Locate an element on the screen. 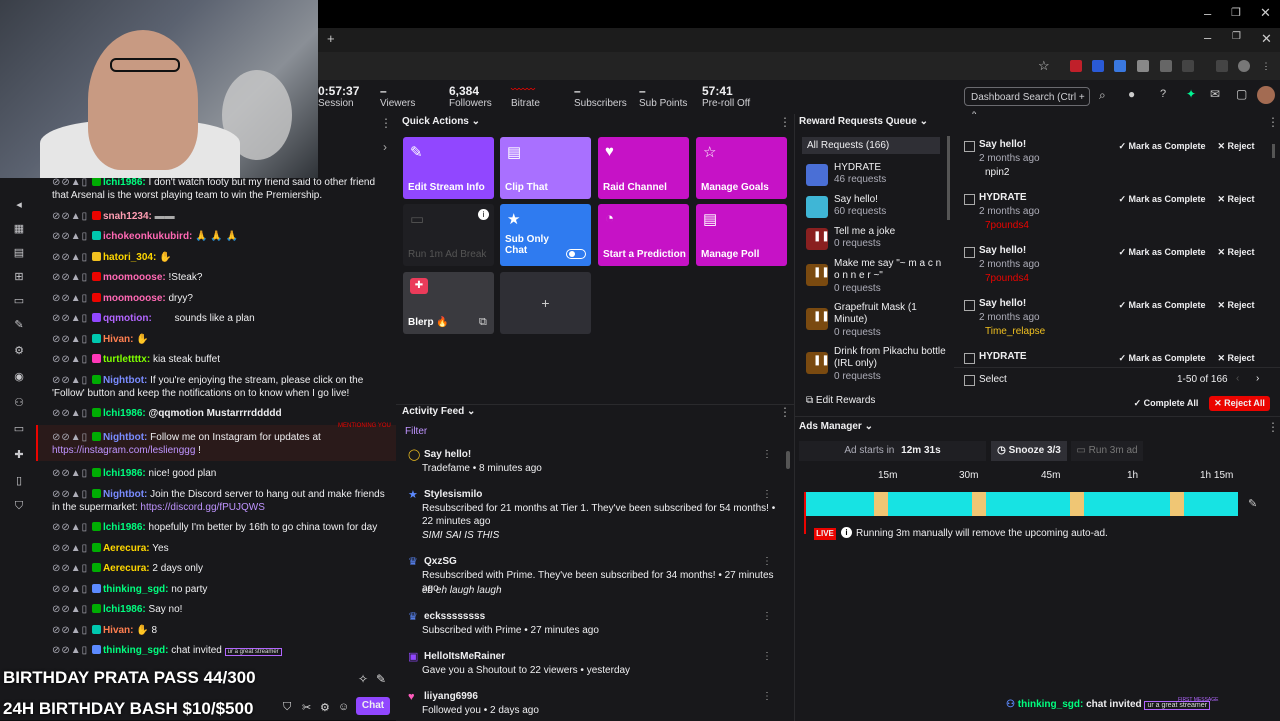  audio-extension-icon is located at coordinates (1098, 66).